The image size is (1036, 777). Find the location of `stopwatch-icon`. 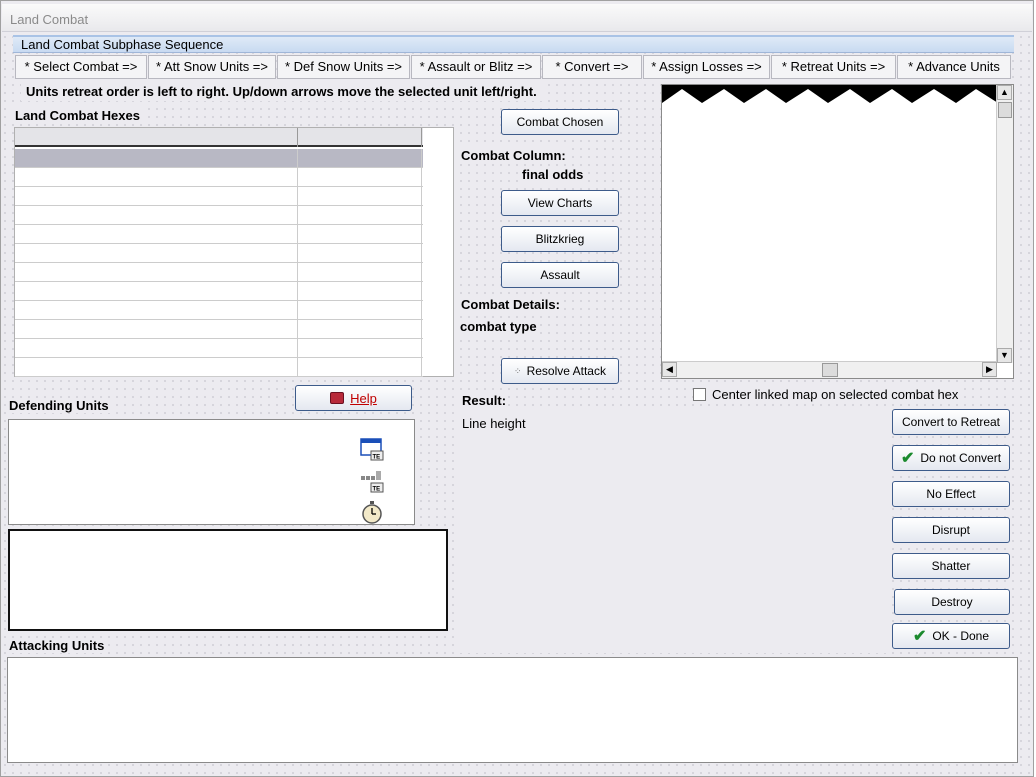

stopwatch-icon is located at coordinates (372, 512).